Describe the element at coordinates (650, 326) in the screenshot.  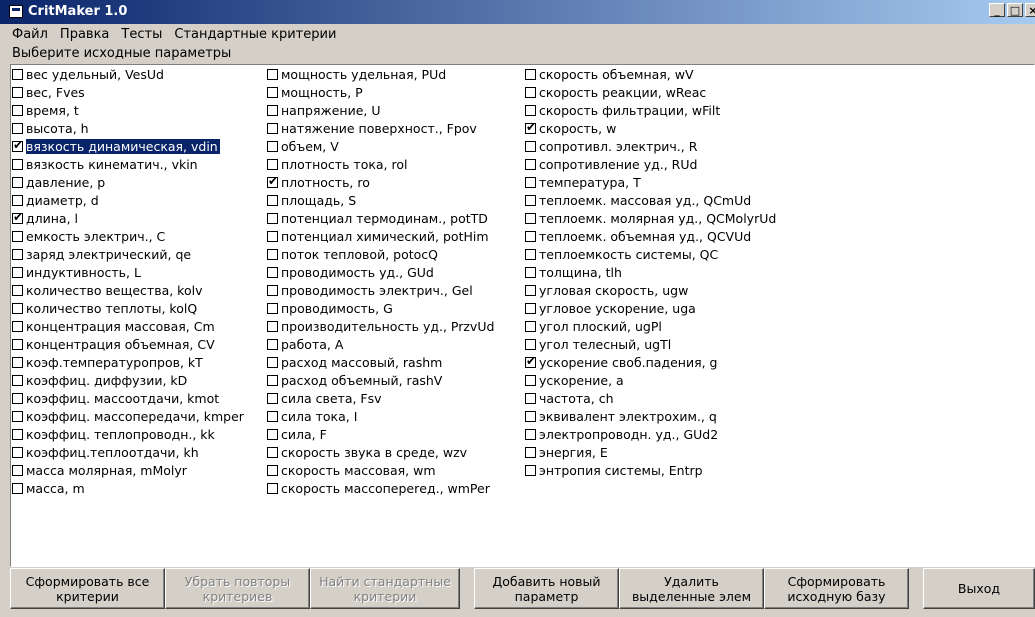
I see `parameter-item: угол плоский, ugPl` at that location.